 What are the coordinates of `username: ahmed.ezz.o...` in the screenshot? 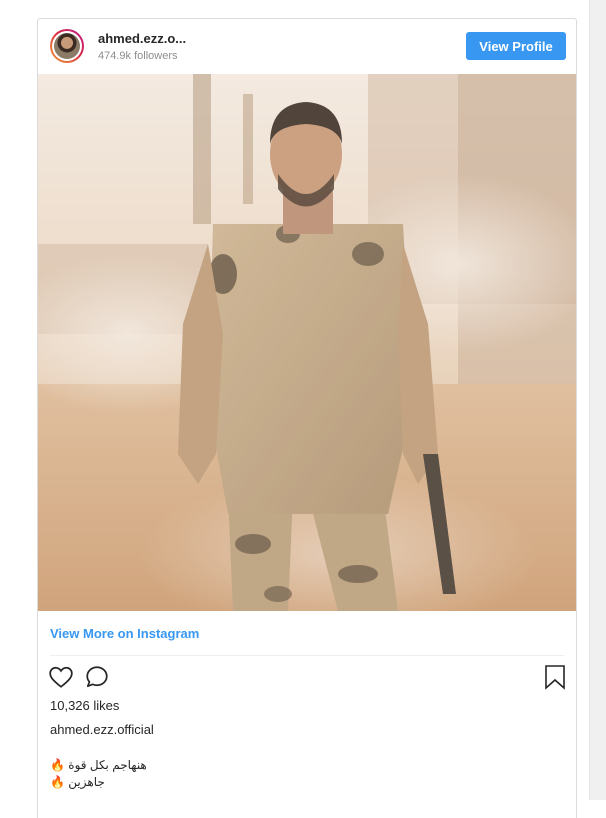 It's located at (142, 38).